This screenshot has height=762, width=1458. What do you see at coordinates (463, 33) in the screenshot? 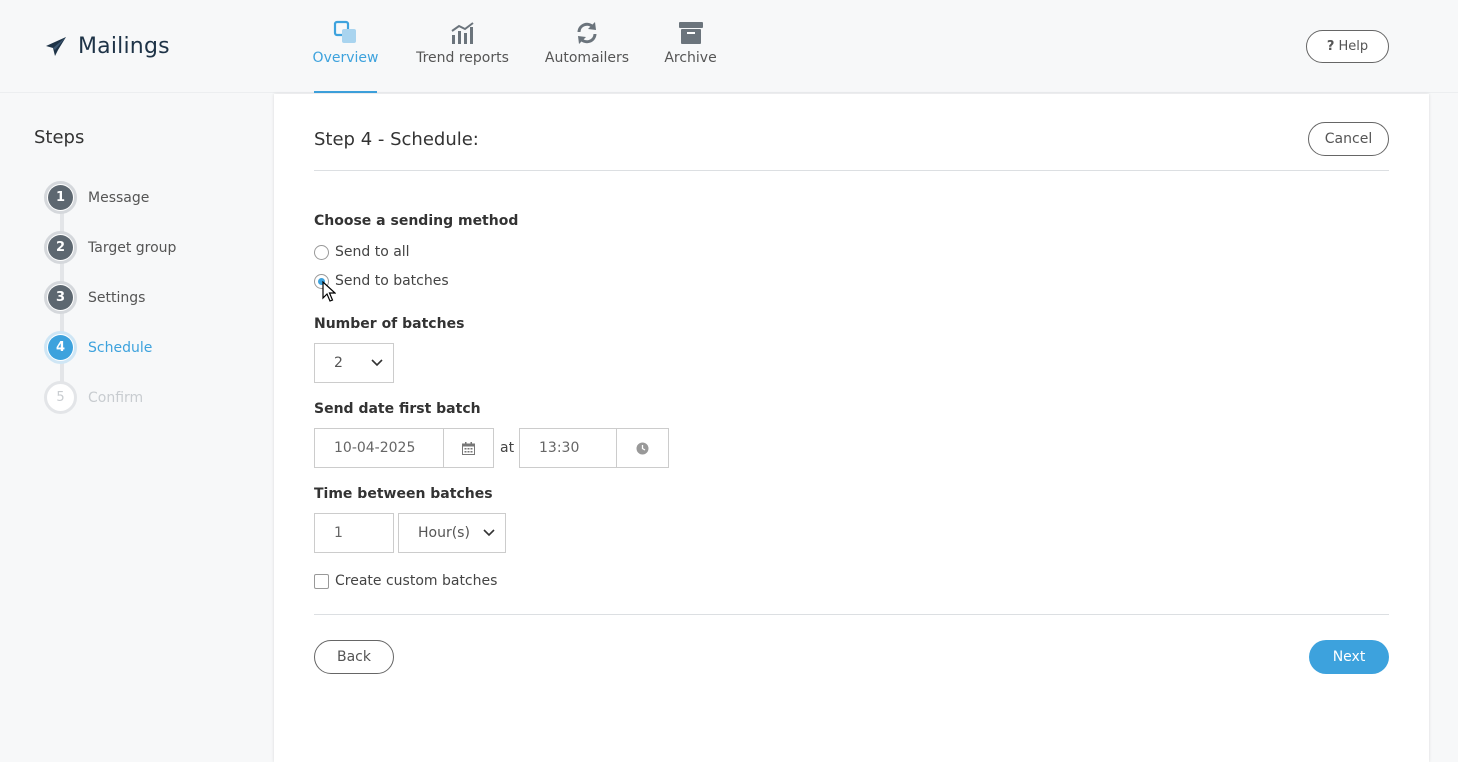
I see `bar-chart-icon` at bounding box center [463, 33].